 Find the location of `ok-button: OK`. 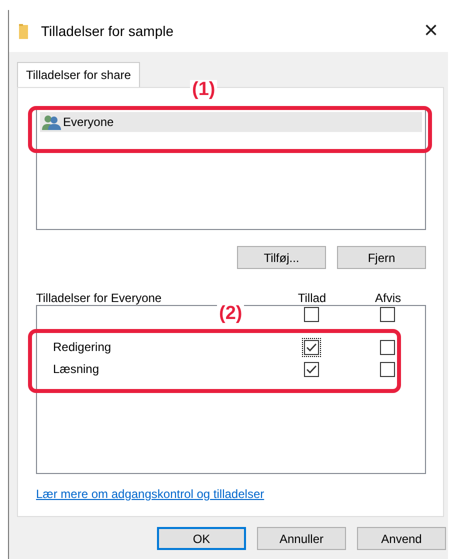

ok-button: OK is located at coordinates (201, 538).